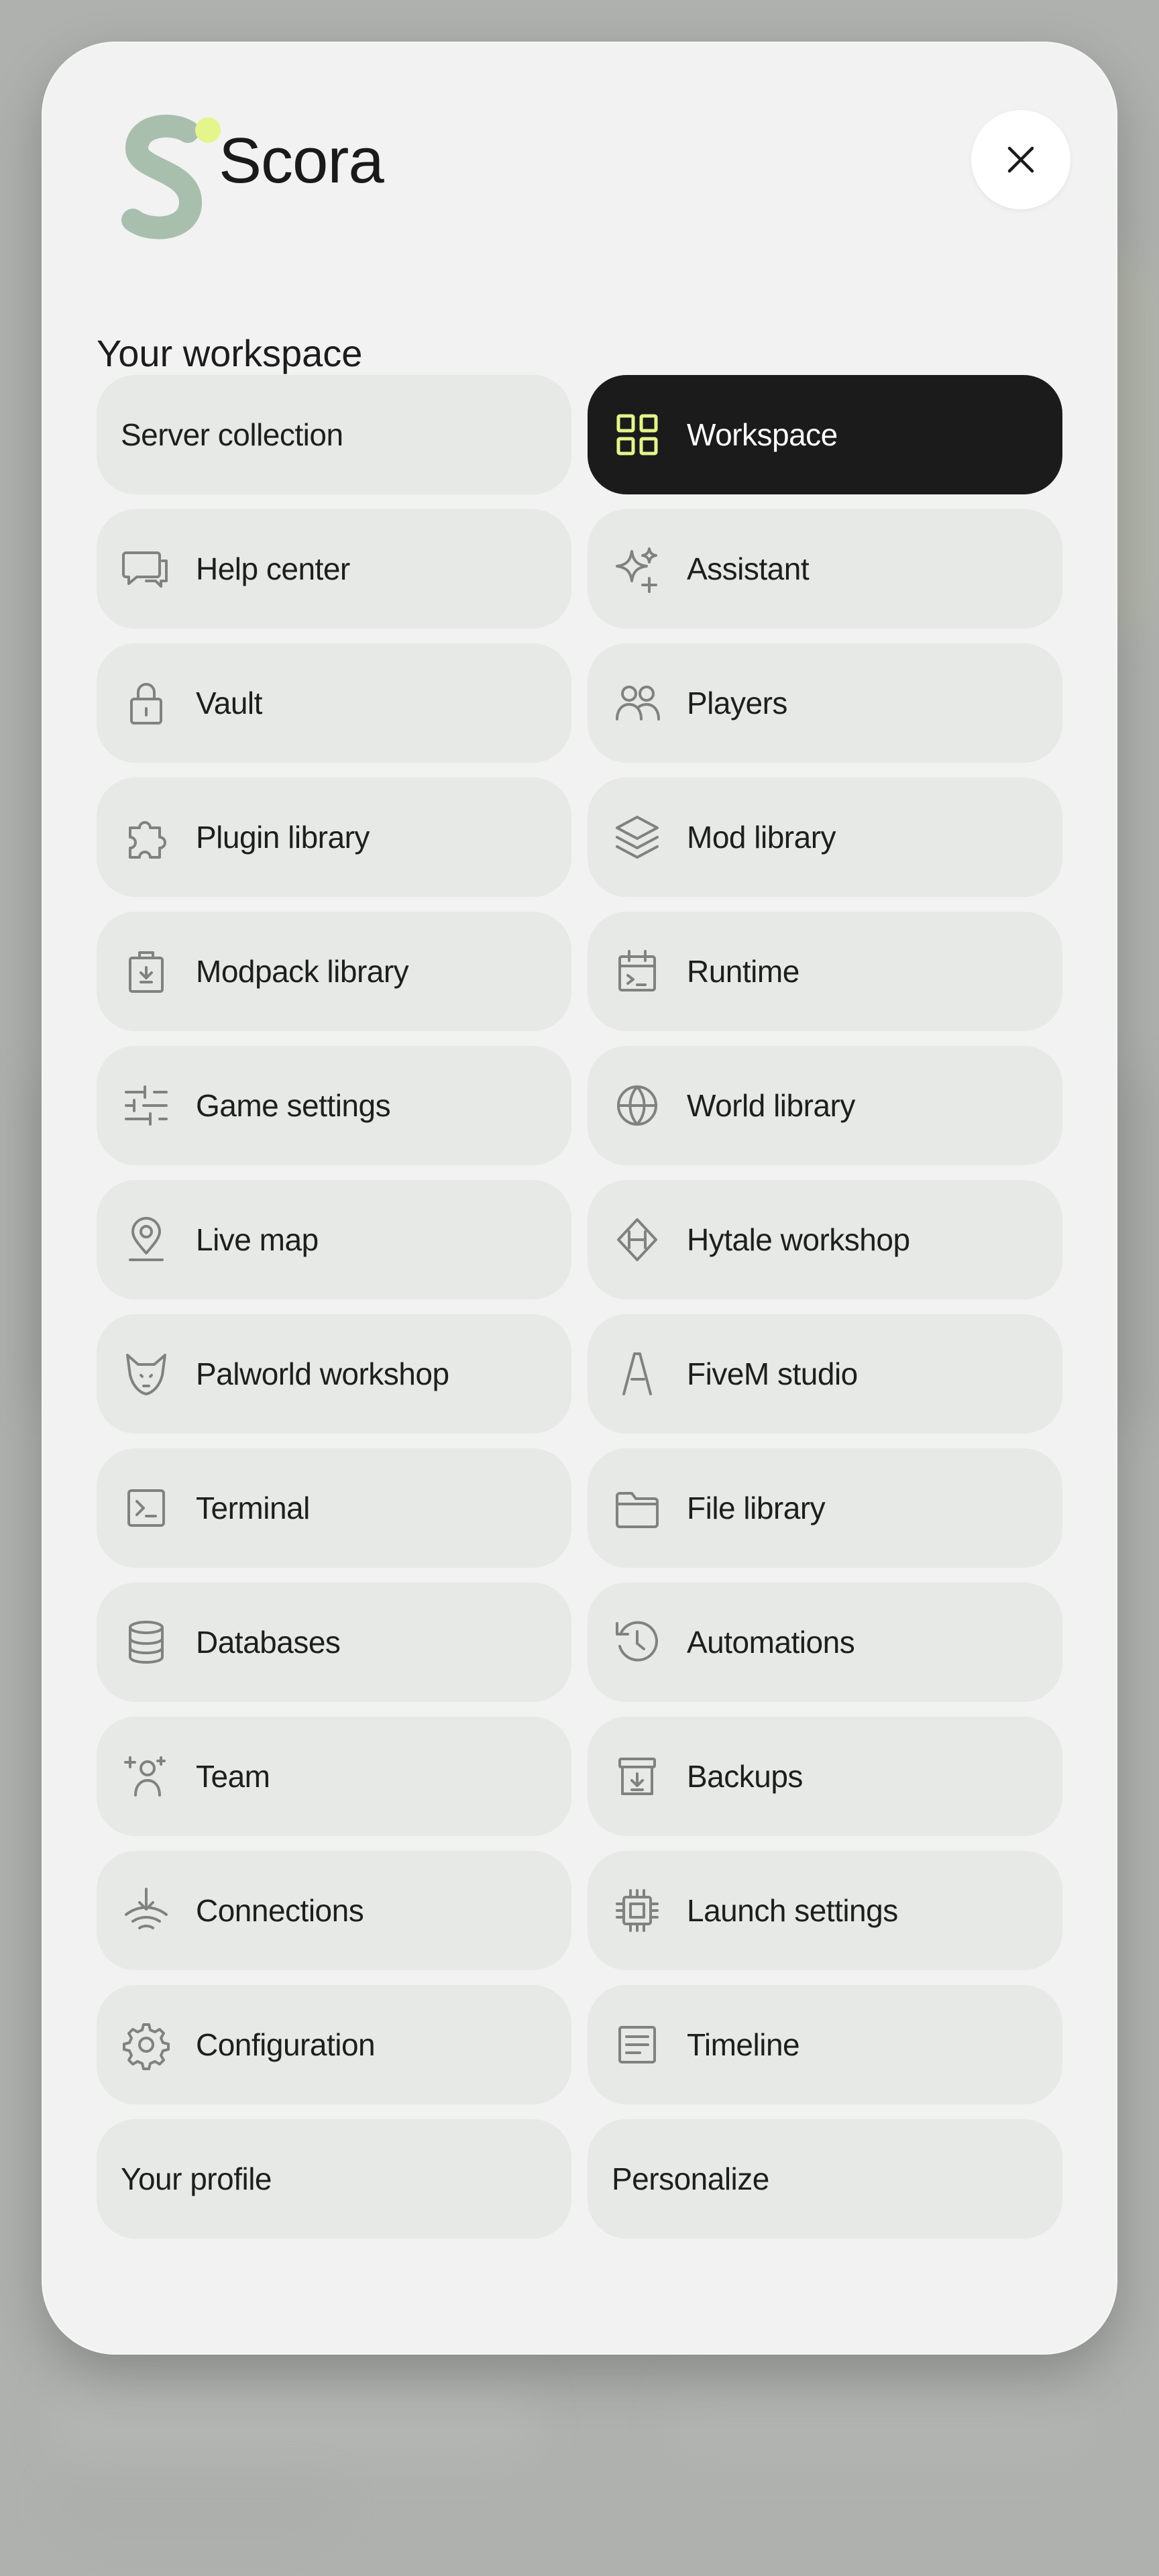 This screenshot has height=2576, width=1159. I want to click on chat-icon, so click(146, 568).